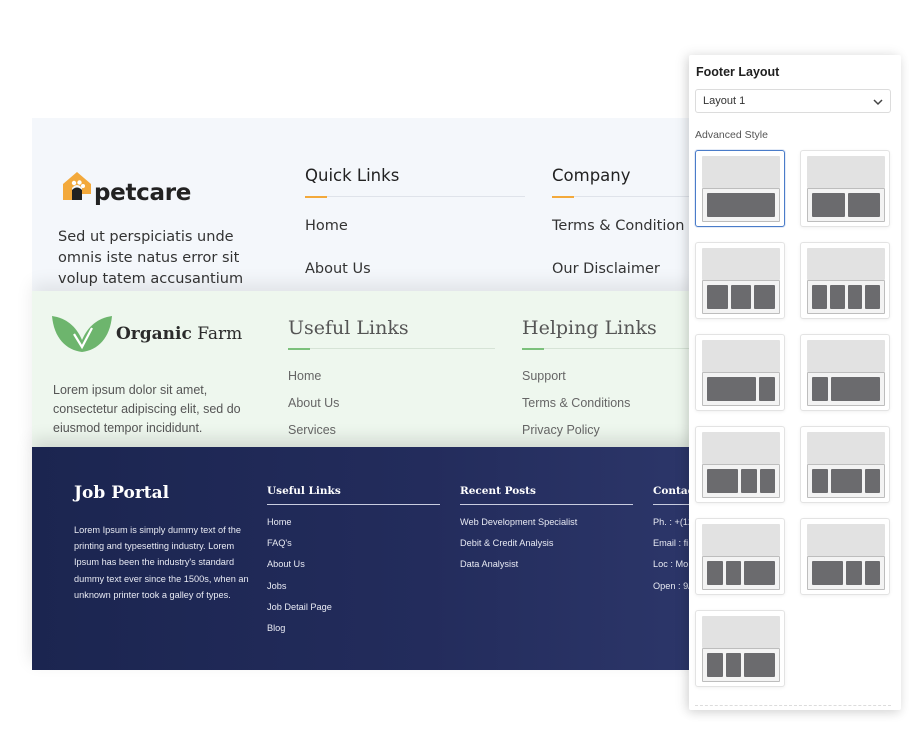  What do you see at coordinates (591, 175) in the screenshot?
I see `column-title: Company` at bounding box center [591, 175].